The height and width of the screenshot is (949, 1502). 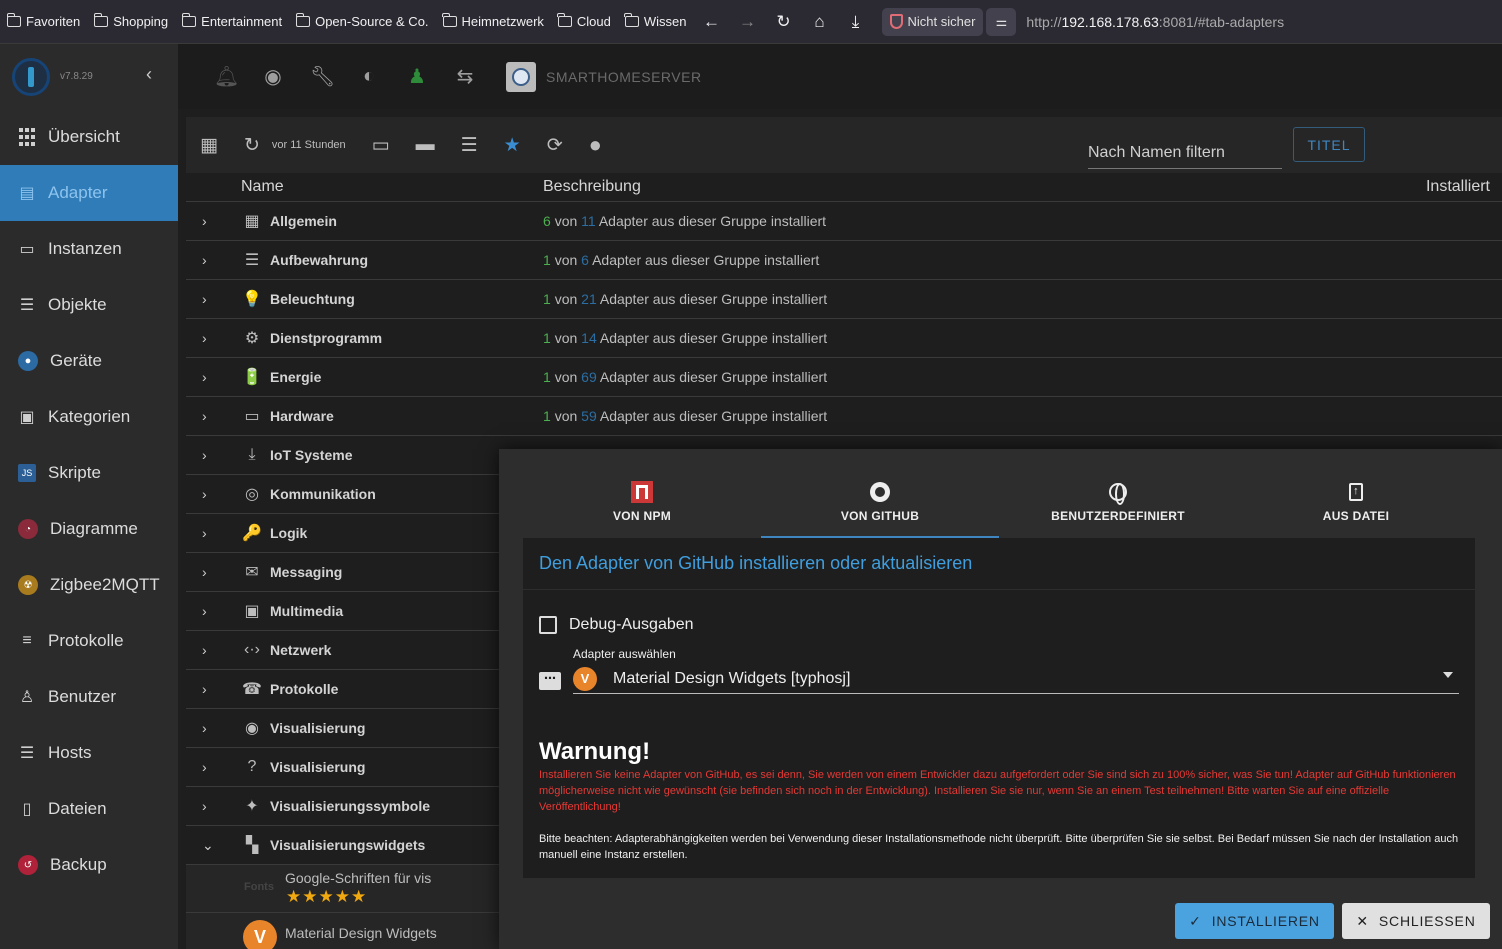 What do you see at coordinates (548, 625) in the screenshot?
I see `checkbox-icon` at bounding box center [548, 625].